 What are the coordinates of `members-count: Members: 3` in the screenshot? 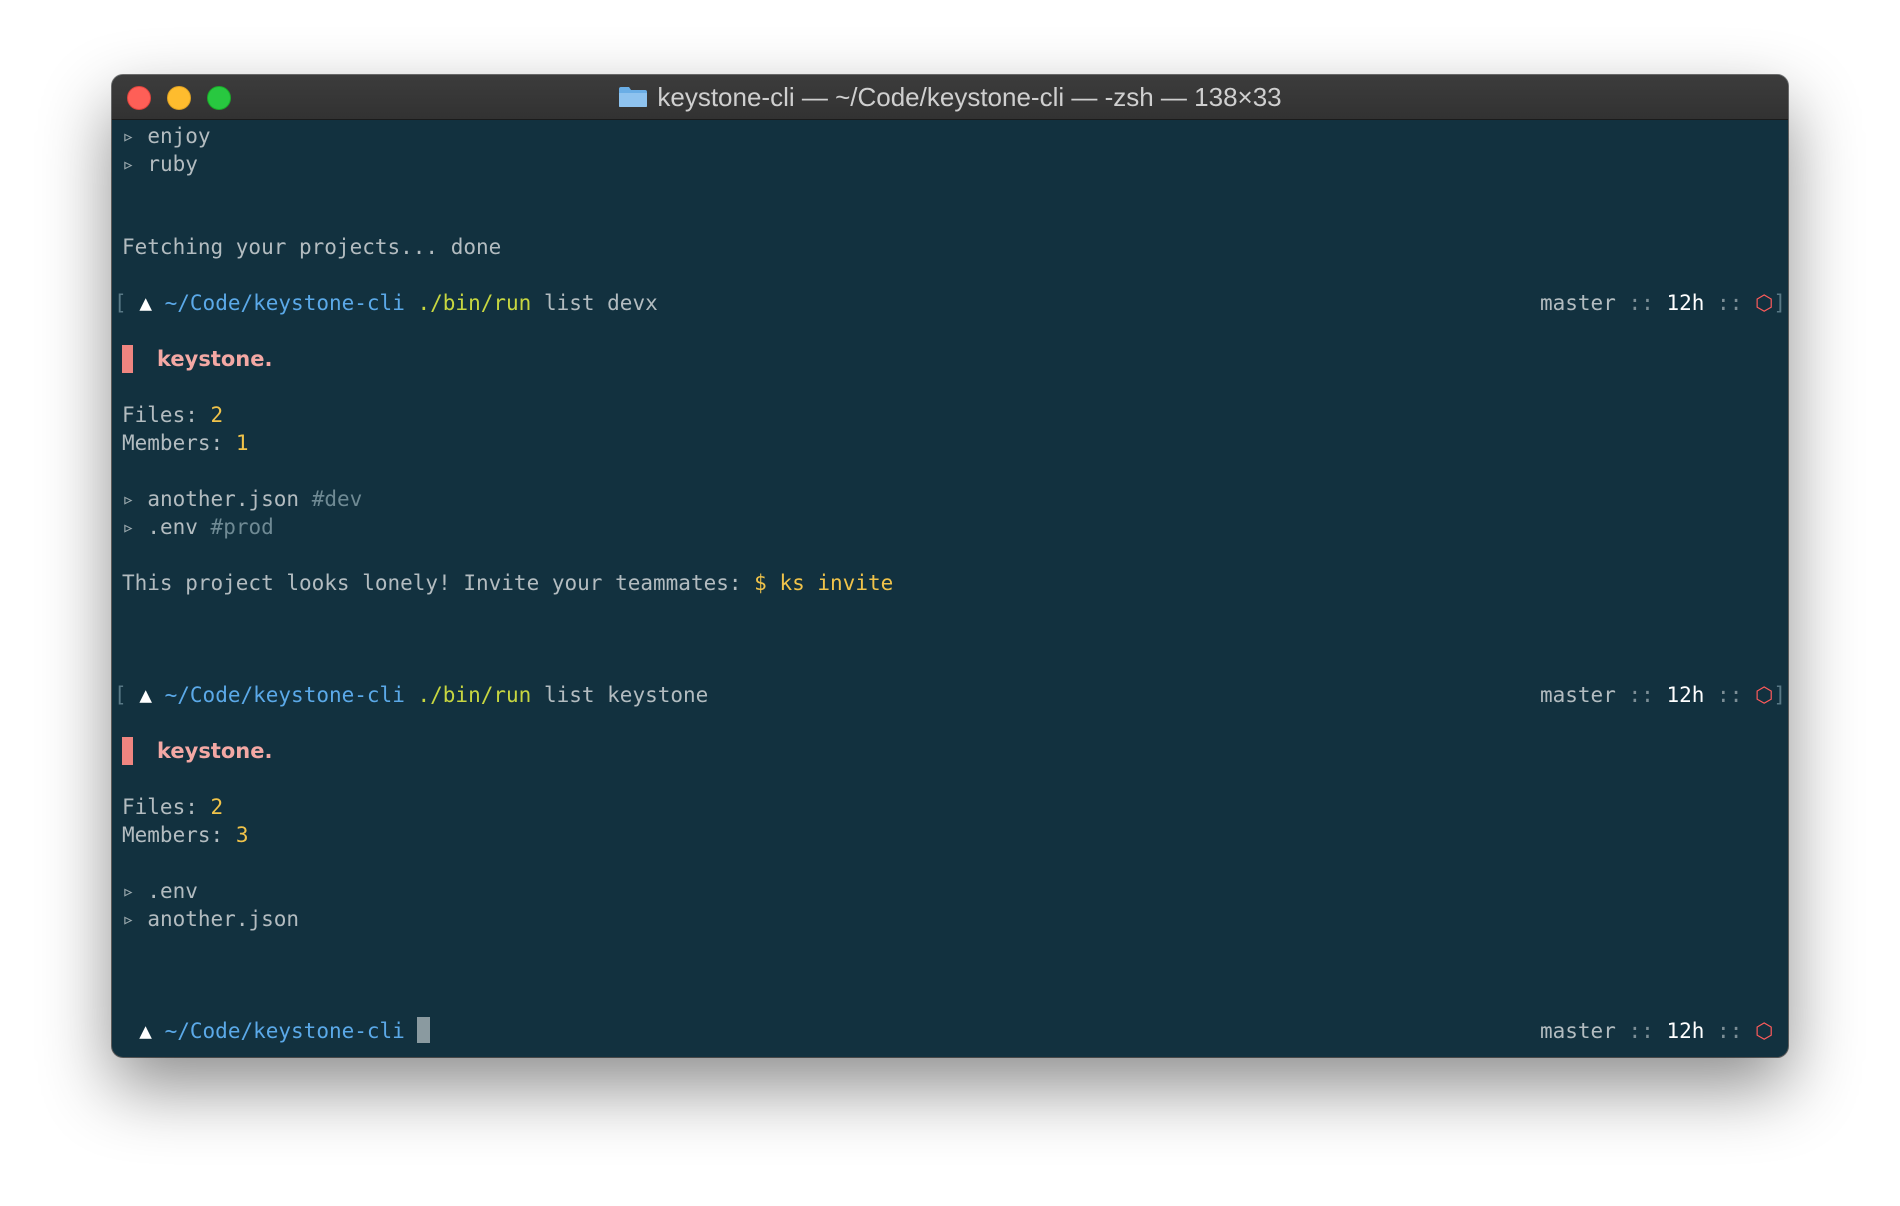 It's located at (185, 835).